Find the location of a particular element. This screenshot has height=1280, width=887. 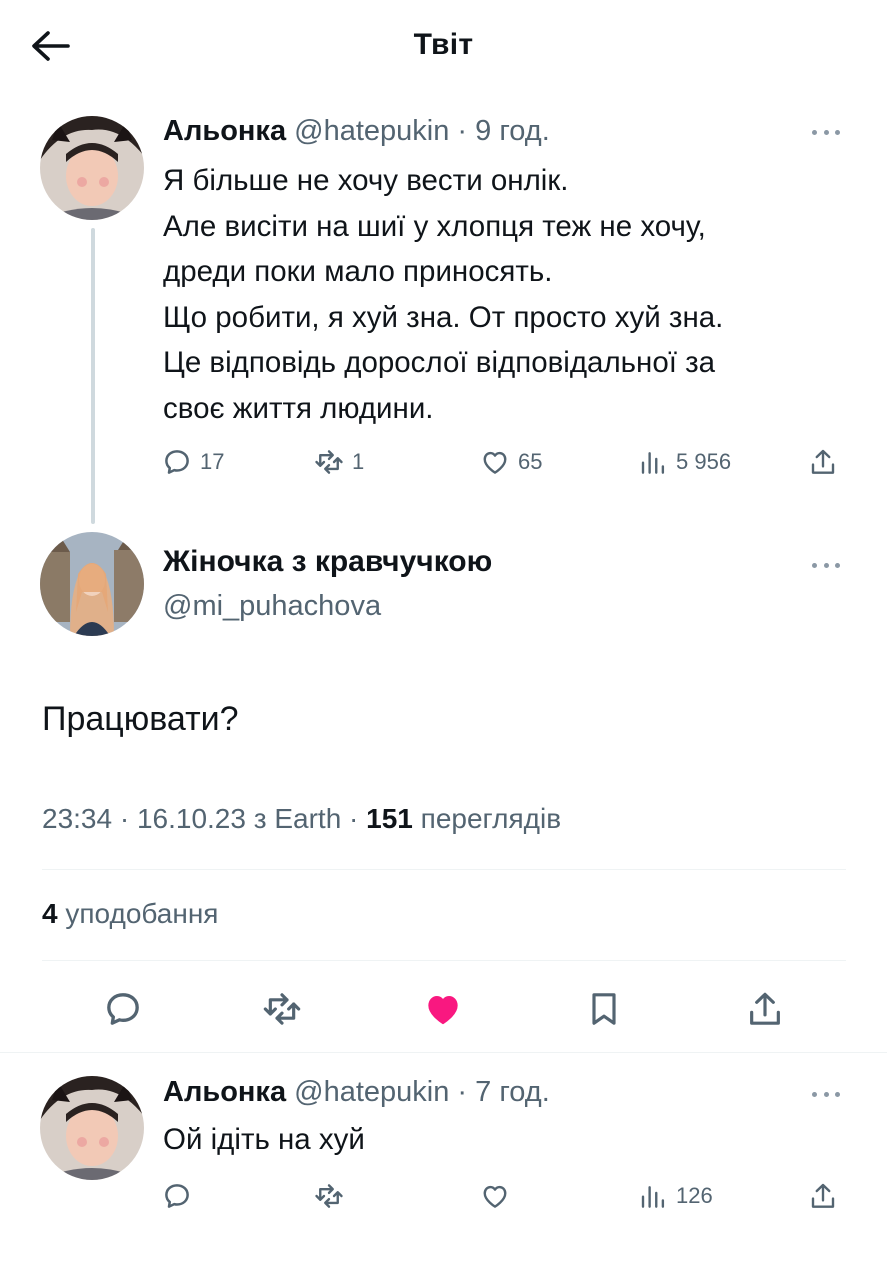

likes-count: 4 is located at coordinates (50, 913).